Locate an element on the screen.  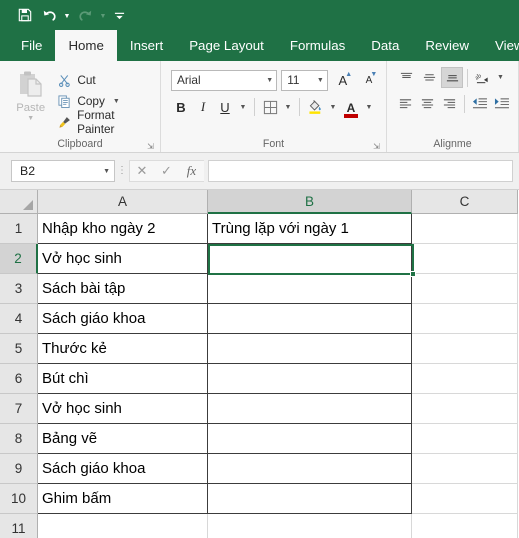
insert-function-button: fx is located at coordinates (191, 171).